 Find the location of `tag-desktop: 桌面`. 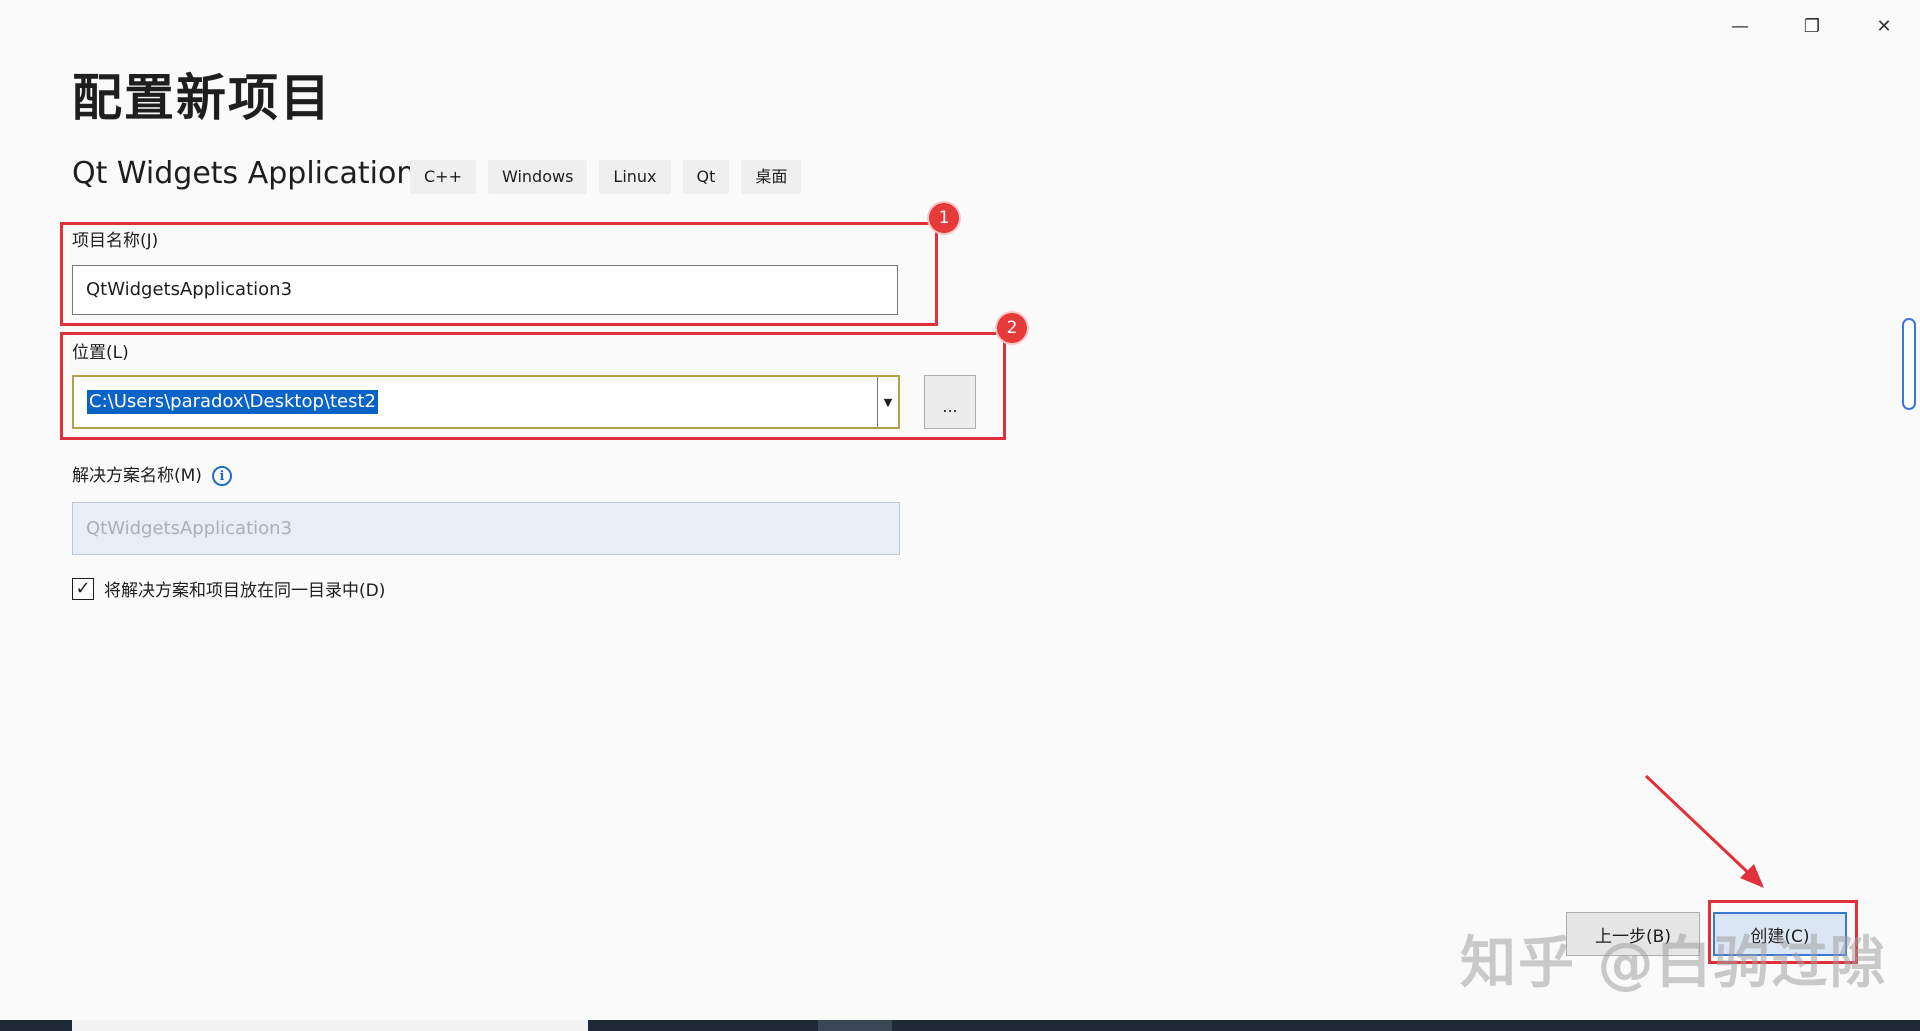

tag-desktop: 桌面 is located at coordinates (771, 177).